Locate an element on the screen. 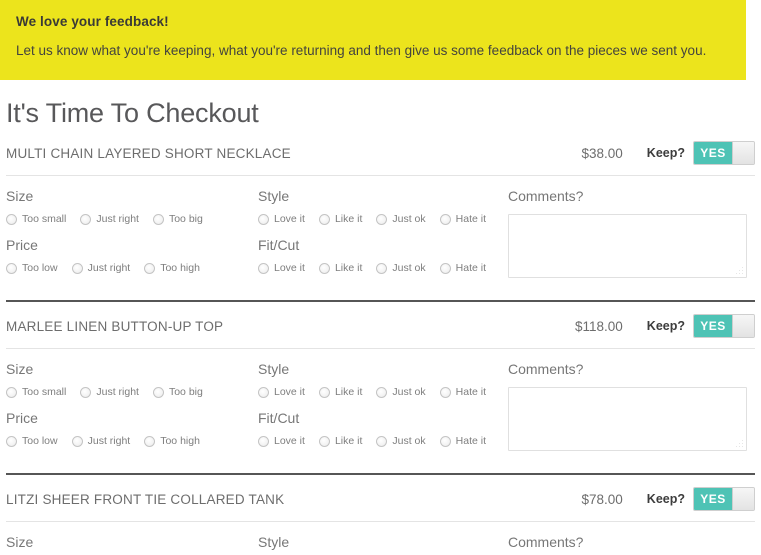 Image resolution: width=761 pixels, height=555 pixels. fit-cut-field: Fit/Cut Love it Like it Just ok Hate it is located at coordinates (383, 255).